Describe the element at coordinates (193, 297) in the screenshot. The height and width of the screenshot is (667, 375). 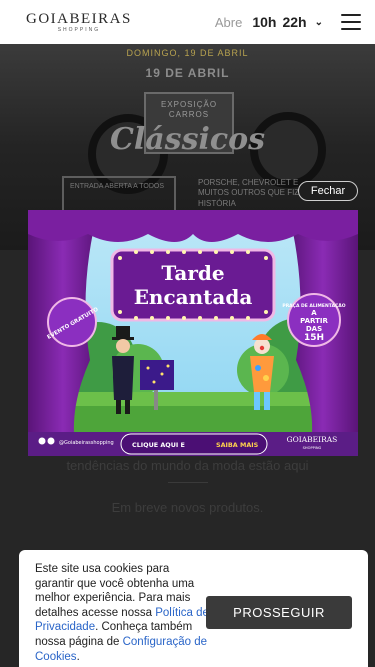
I see `promo-title-line2: Encantada` at that location.